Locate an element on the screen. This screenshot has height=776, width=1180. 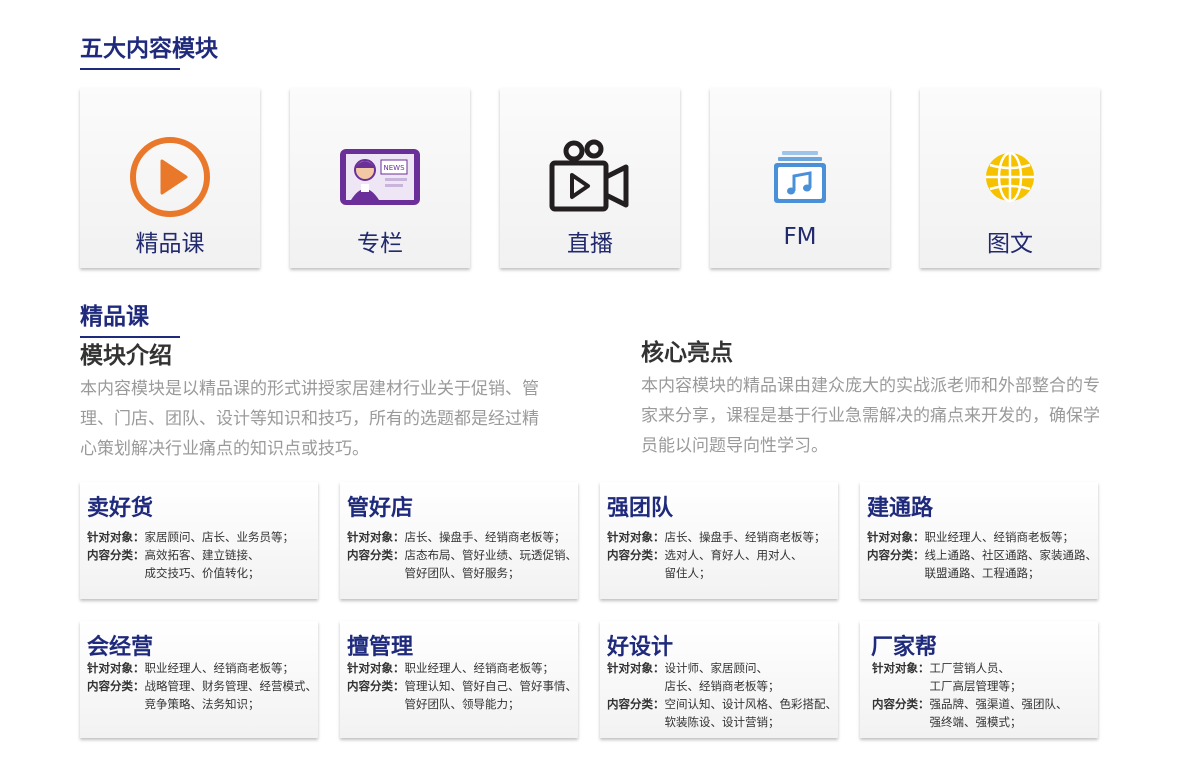
module-label: 图文 is located at coordinates (1010, 244).